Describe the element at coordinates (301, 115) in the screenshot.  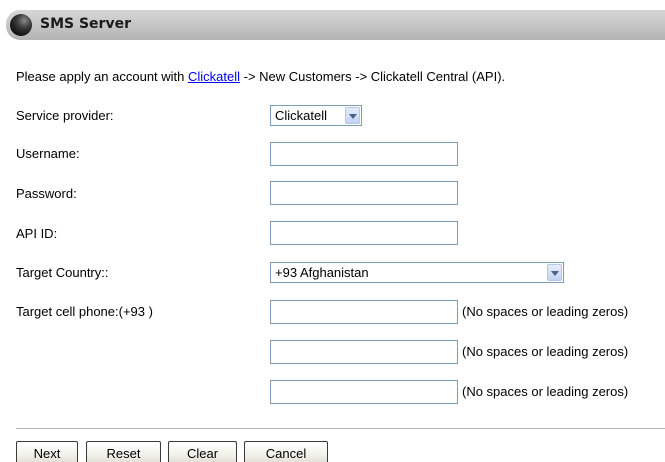
I see `service-provider-value: Clickatell` at that location.